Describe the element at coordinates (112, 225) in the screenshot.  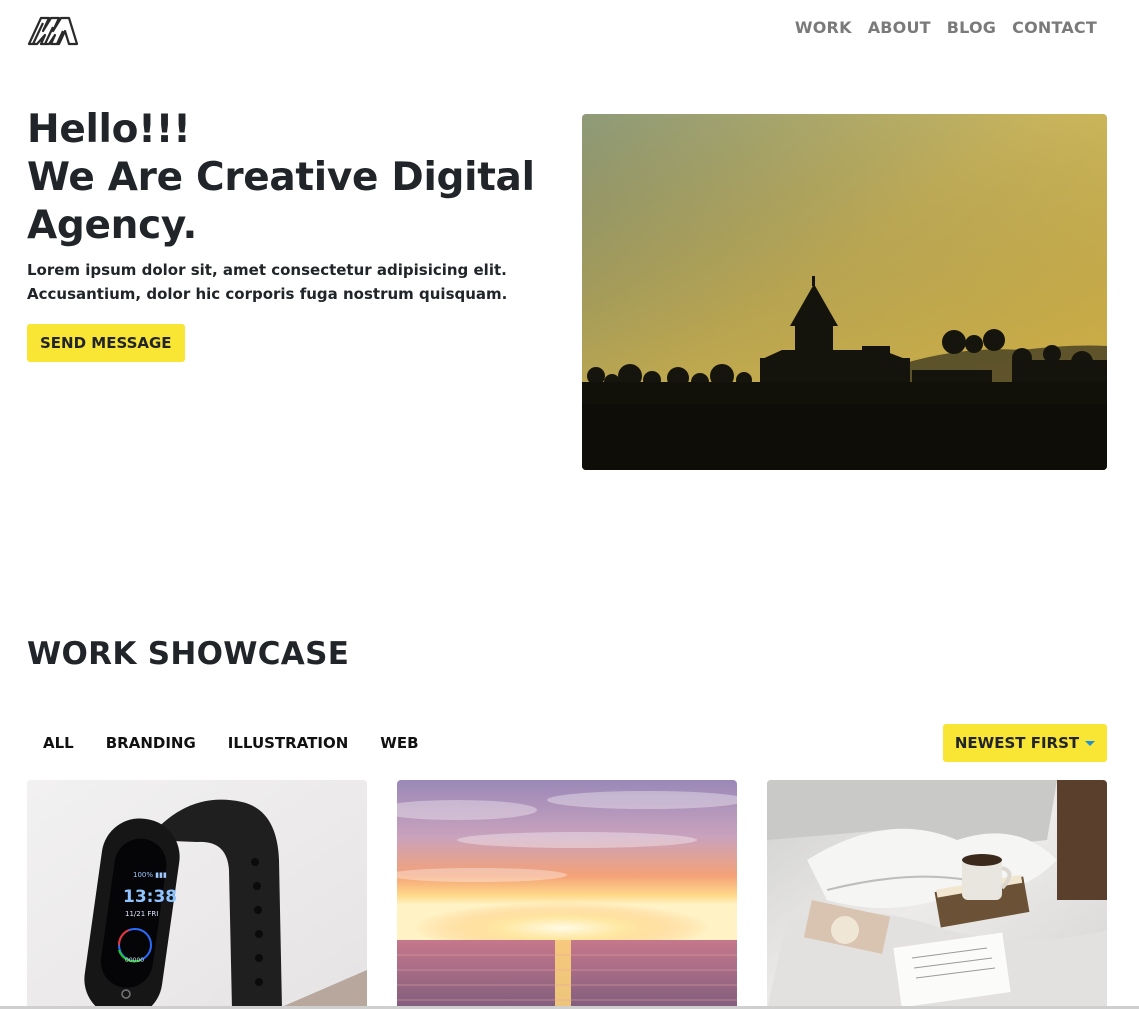
I see `hero-title-line: Agency.` at that location.